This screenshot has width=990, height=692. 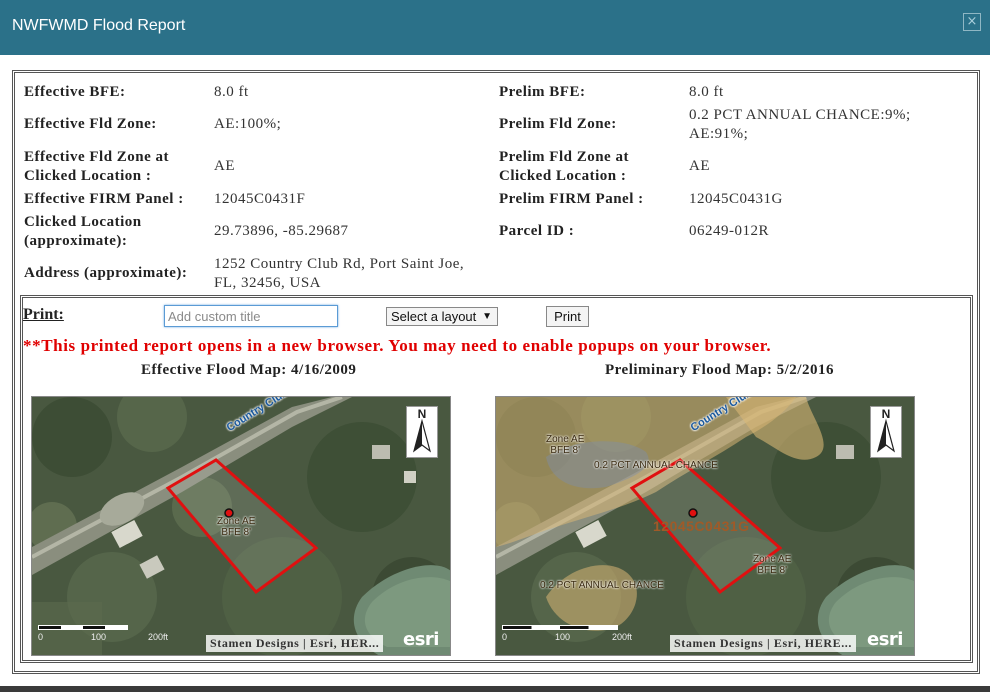 I want to click on print-label: Print:, so click(x=43, y=314).